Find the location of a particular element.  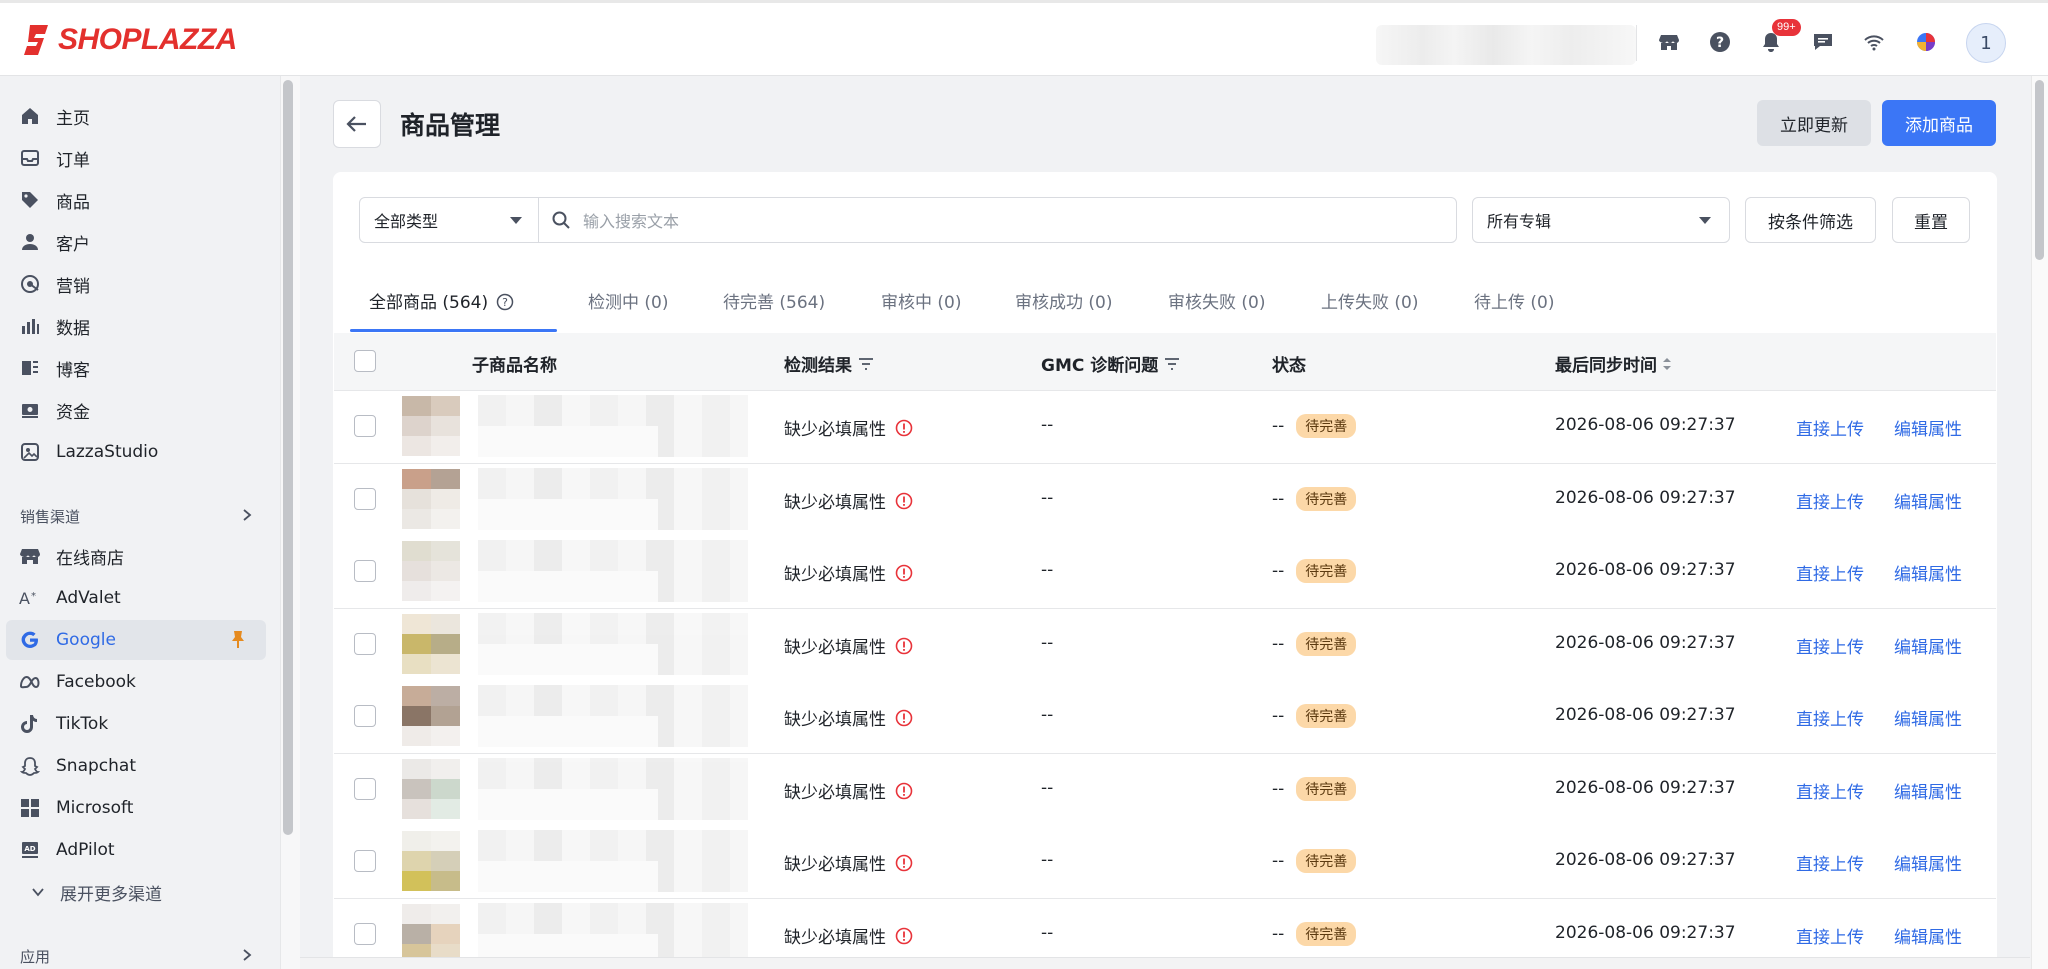

column-gmc-header: GMC 诊断问题 is located at coordinates (1110, 363).